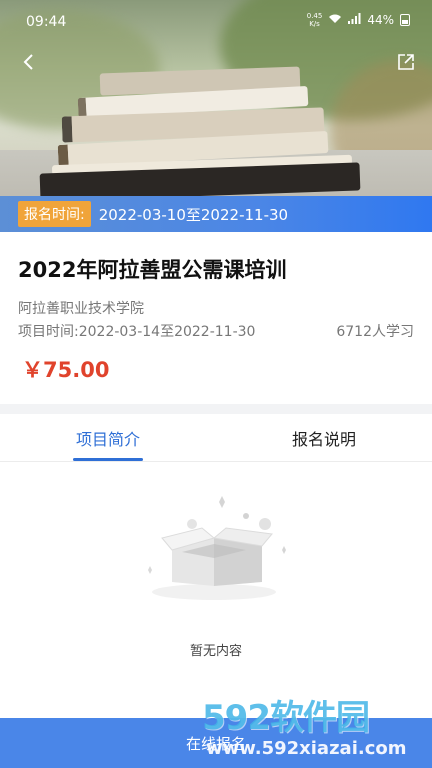 The height and width of the screenshot is (768, 432). What do you see at coordinates (286, 718) in the screenshot?
I see `watermark-logo: 592软件园` at bounding box center [286, 718].